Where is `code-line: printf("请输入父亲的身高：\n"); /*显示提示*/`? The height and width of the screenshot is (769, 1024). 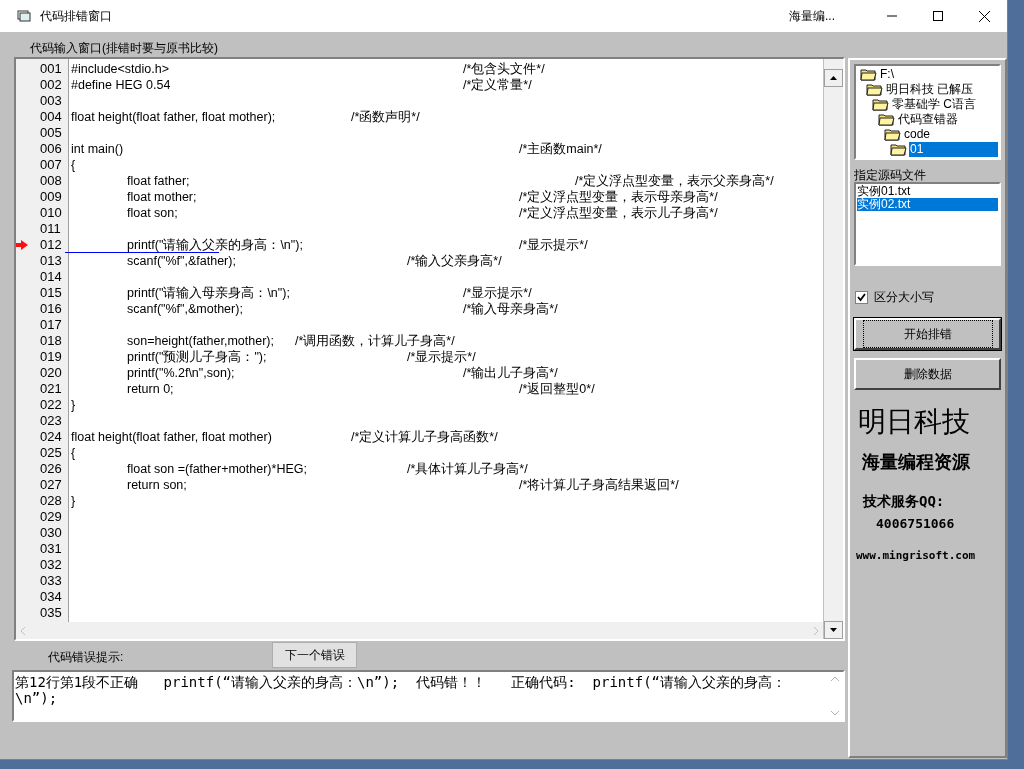
code-line: printf("请输入父亲的身高：\n"); /*显示提示*/ is located at coordinates (357, 245).